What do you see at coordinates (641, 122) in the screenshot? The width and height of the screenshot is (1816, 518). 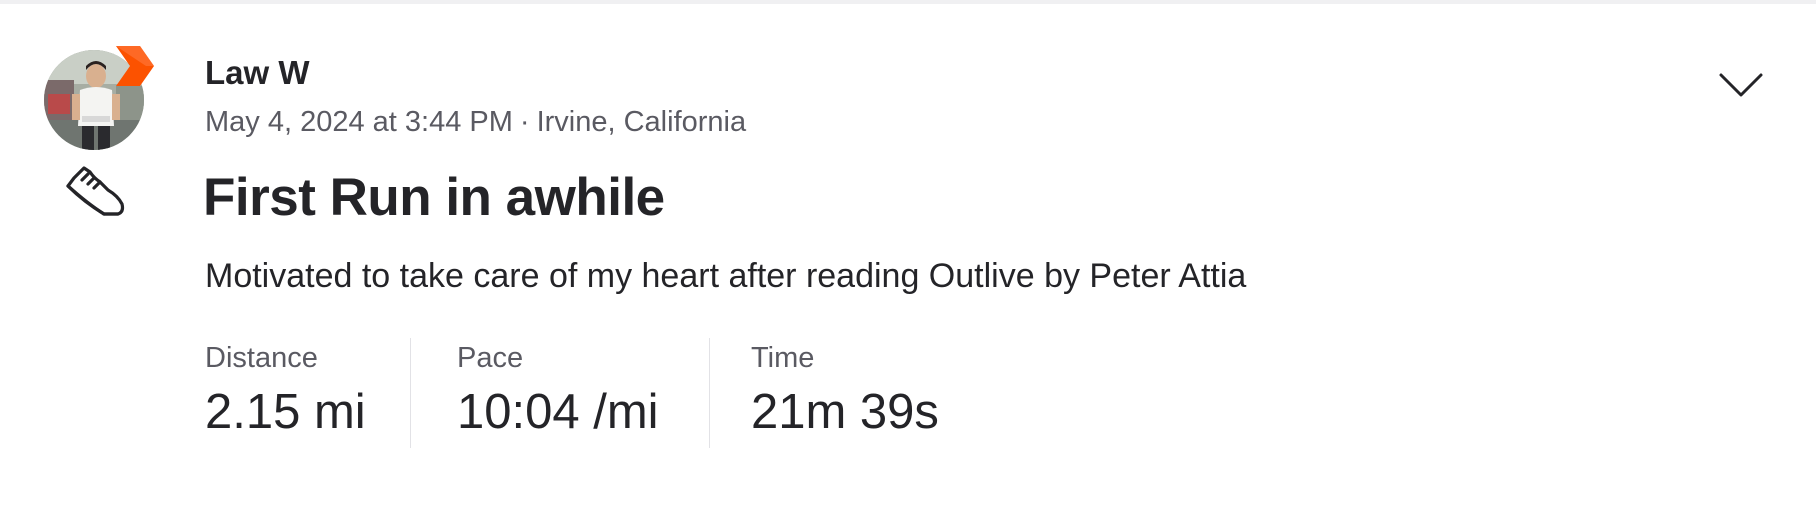 I see `activity-location: Irvine, California` at bounding box center [641, 122].